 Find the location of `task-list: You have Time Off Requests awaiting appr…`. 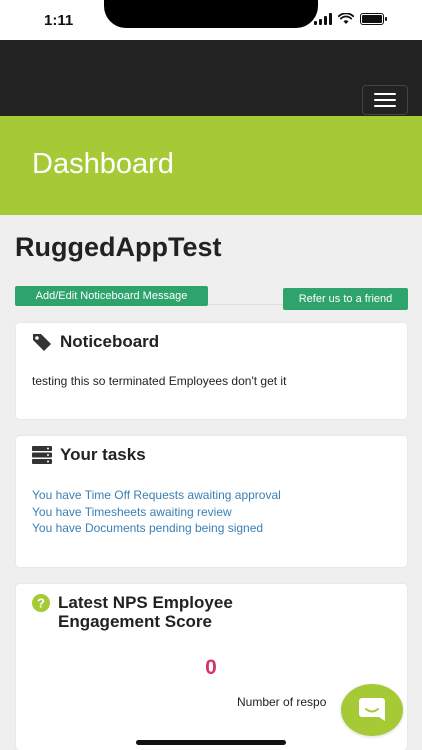

task-list: You have Time Off Requests awaiting appr… is located at coordinates (156, 512).